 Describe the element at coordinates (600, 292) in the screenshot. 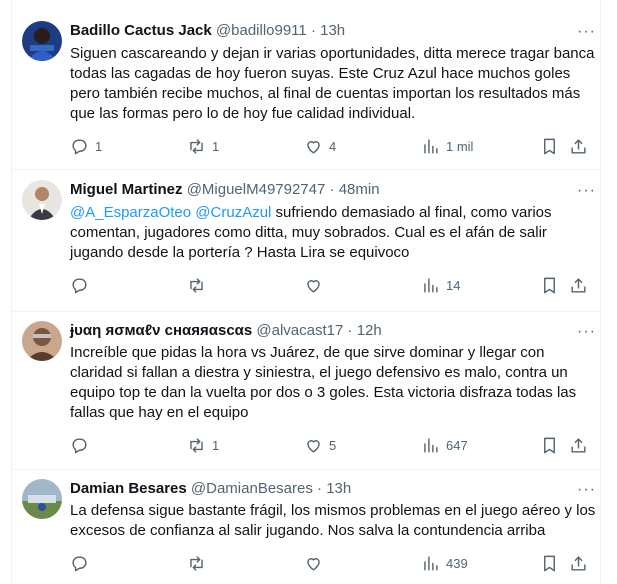

I see `timeline-border-right` at that location.